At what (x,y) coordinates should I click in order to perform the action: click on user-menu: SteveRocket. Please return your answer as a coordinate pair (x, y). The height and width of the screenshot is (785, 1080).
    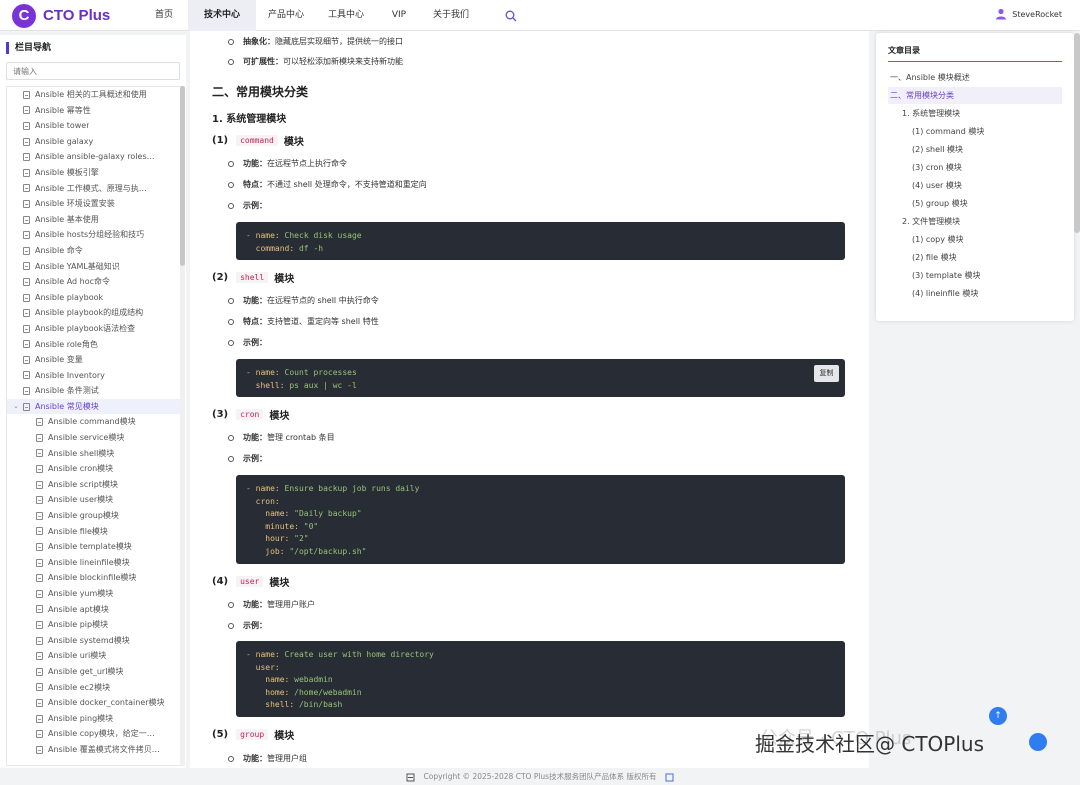
    Looking at the image, I should click on (1028, 14).